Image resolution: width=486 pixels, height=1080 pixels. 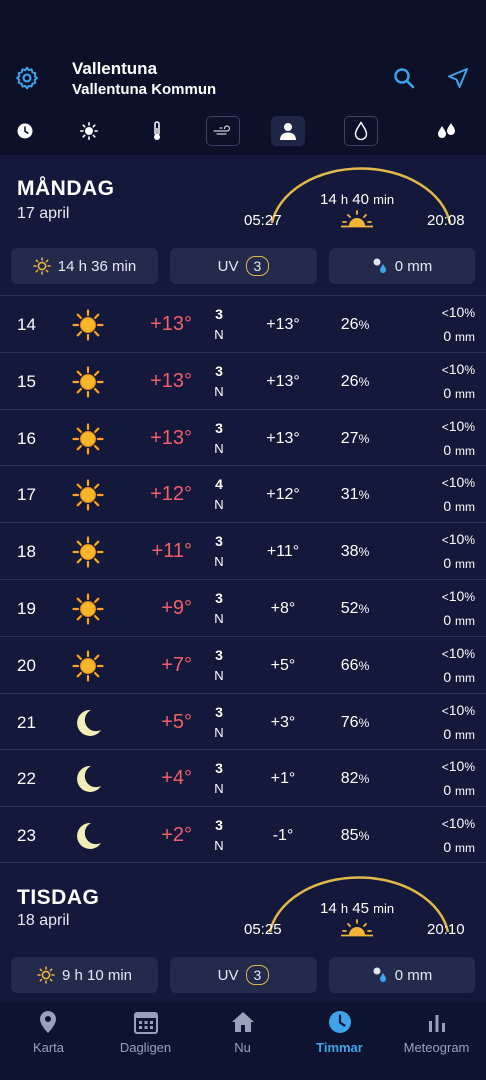 What do you see at coordinates (89, 131) in the screenshot?
I see `toolbar-weather-button` at bounding box center [89, 131].